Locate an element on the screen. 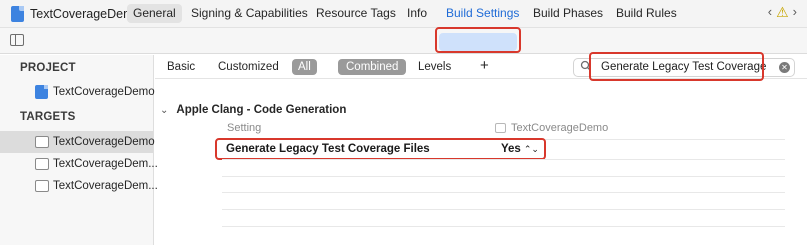 This screenshot has height=245, width=807. target-column-header: TextCoverageDemo is located at coordinates (560, 128).